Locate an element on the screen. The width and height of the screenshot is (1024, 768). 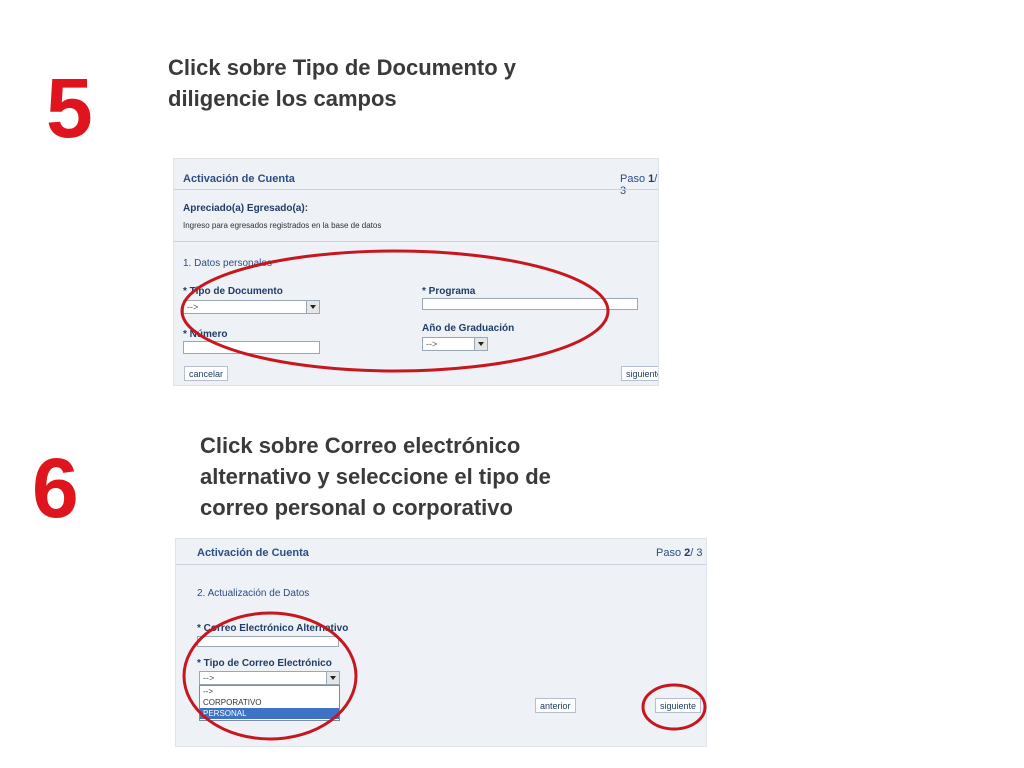
correo-alternativo-label: * Correo Electrónico Alternativo is located at coordinates (273, 628).